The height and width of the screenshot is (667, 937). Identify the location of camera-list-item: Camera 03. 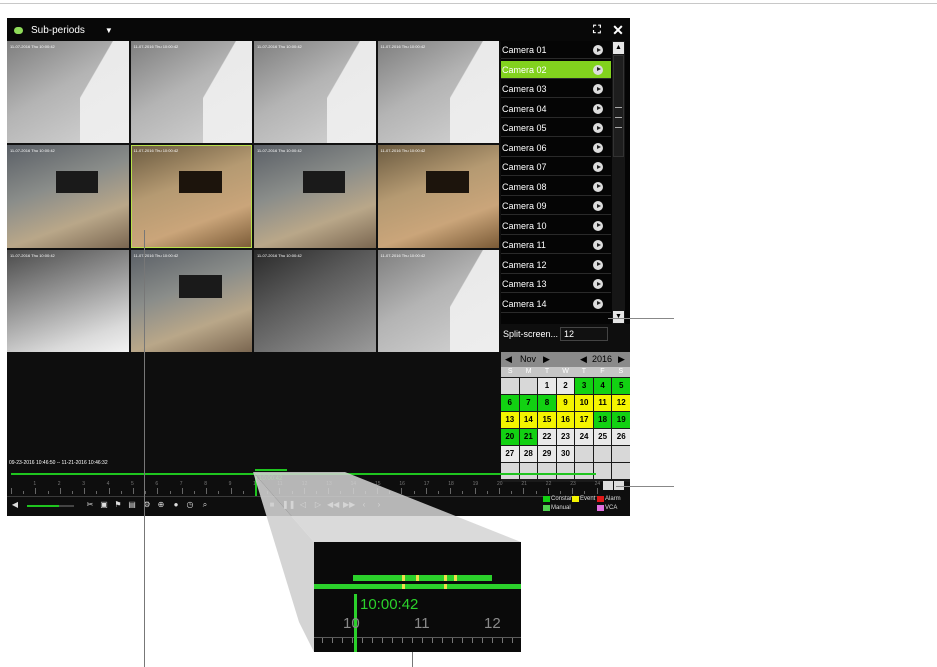
(556, 89).